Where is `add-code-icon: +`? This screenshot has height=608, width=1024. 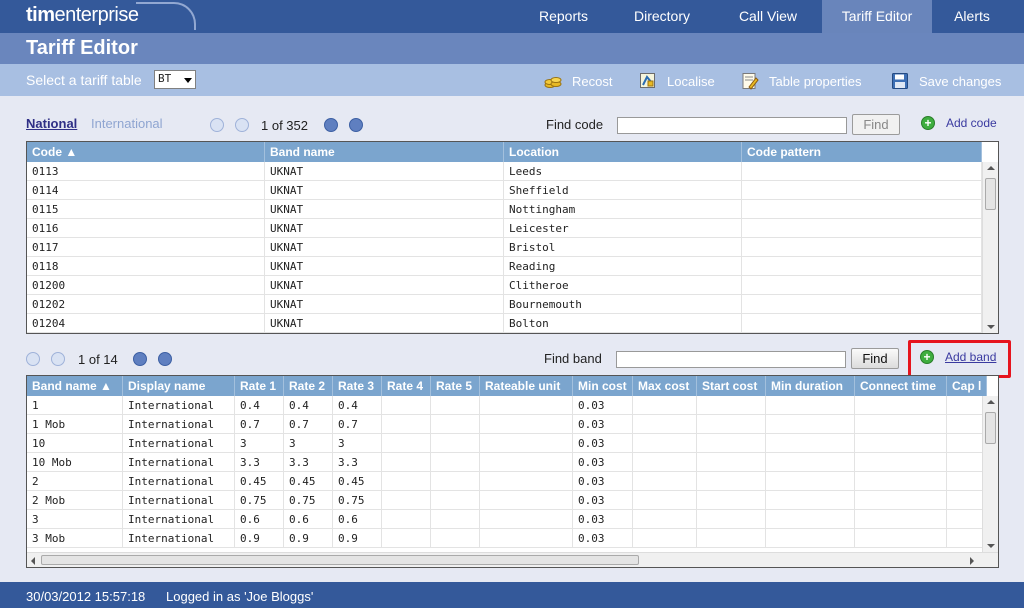 add-code-icon: + is located at coordinates (928, 123).